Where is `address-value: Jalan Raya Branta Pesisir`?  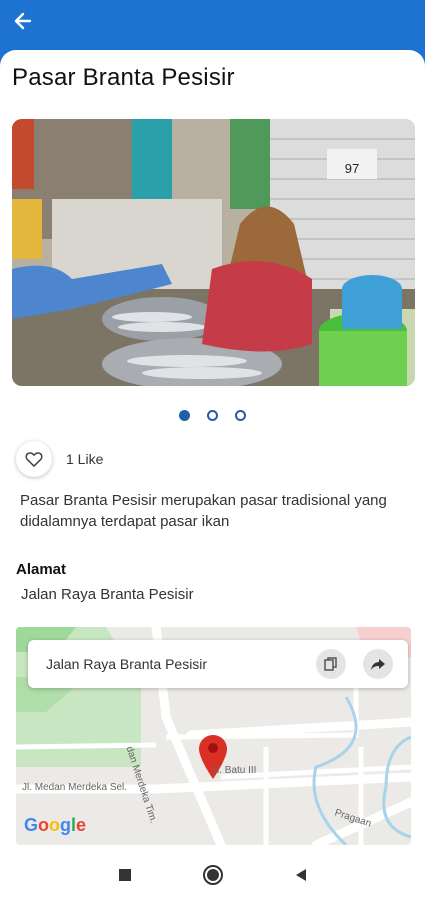
address-value: Jalan Raya Branta Pesisir is located at coordinates (107, 594).